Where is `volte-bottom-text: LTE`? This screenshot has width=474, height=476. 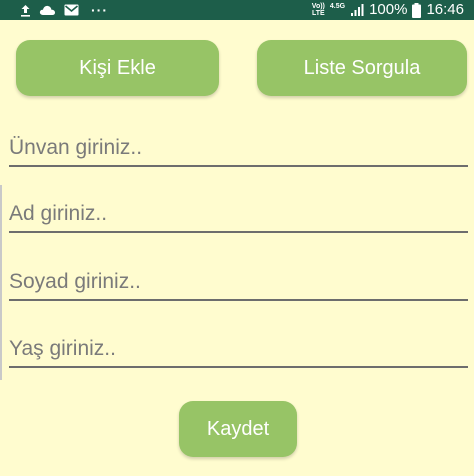 volte-bottom-text: LTE is located at coordinates (318, 13).